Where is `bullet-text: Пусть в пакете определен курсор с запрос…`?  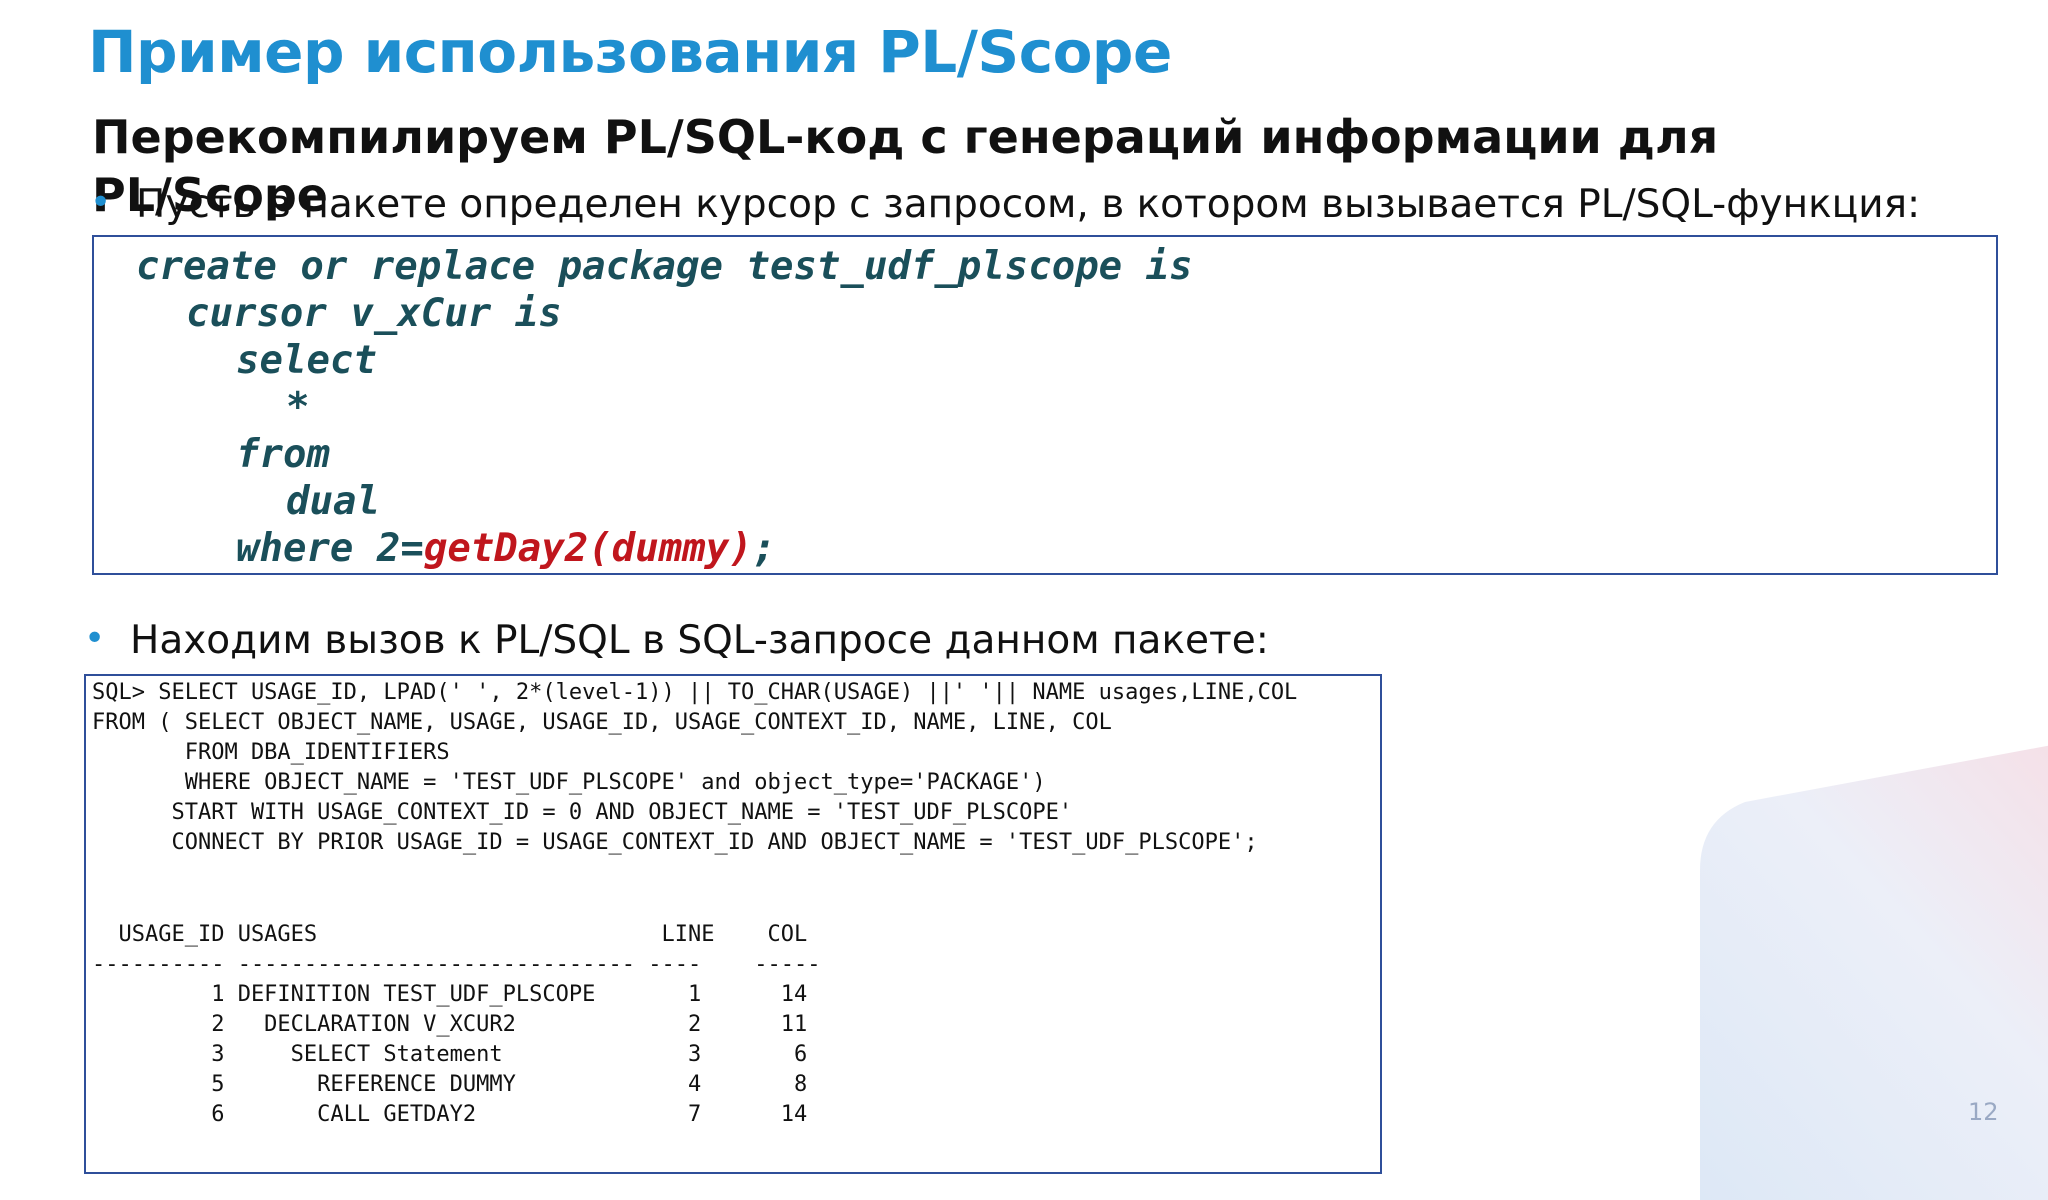 bullet-text: Пусть в пакете определен курсор с запрос… is located at coordinates (1028, 204).